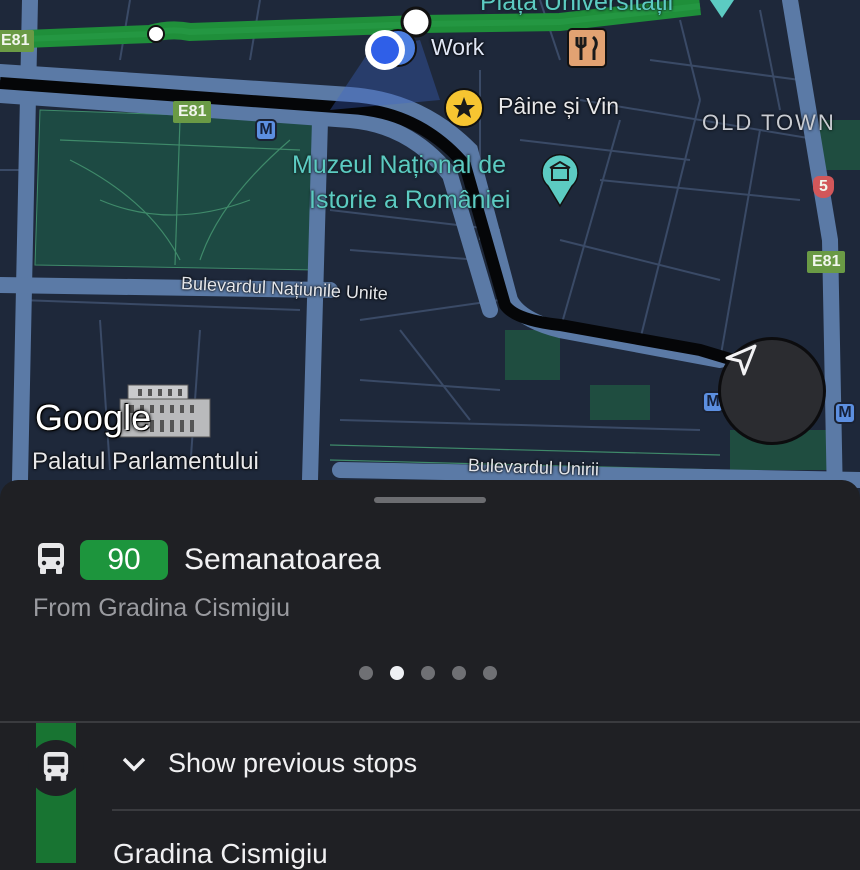  What do you see at coordinates (293, 763) in the screenshot?
I see `show-previous-stops-label: Show previous stops` at bounding box center [293, 763].